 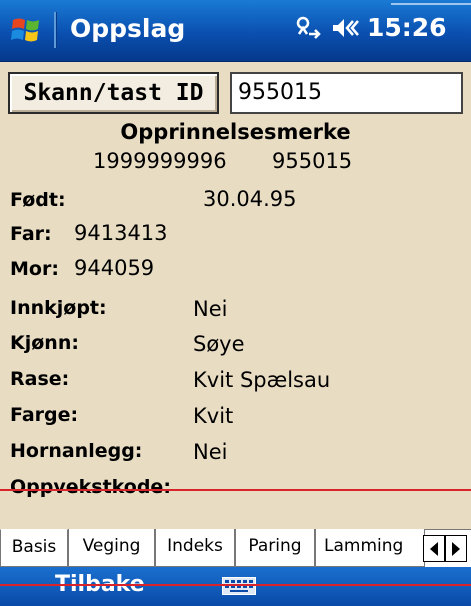 I want to click on tab-paring: Paring, so click(x=275, y=548).